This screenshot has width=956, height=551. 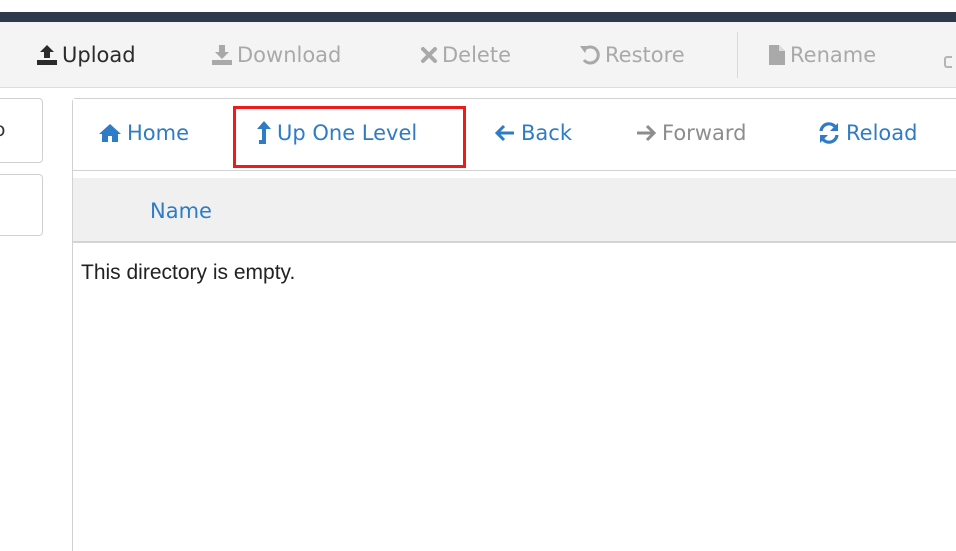 I want to click on delete-label: Delete, so click(x=476, y=55).